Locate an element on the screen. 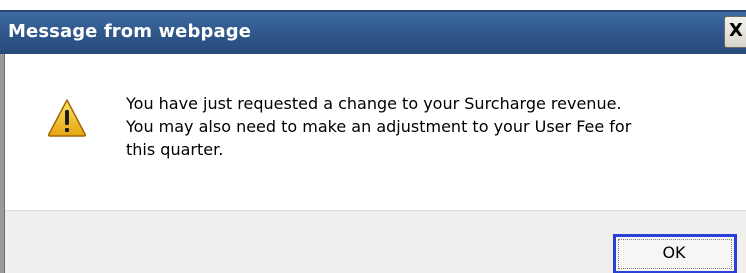 Image resolution: width=746 pixels, height=273 pixels. ok-button-label: OK is located at coordinates (674, 252).